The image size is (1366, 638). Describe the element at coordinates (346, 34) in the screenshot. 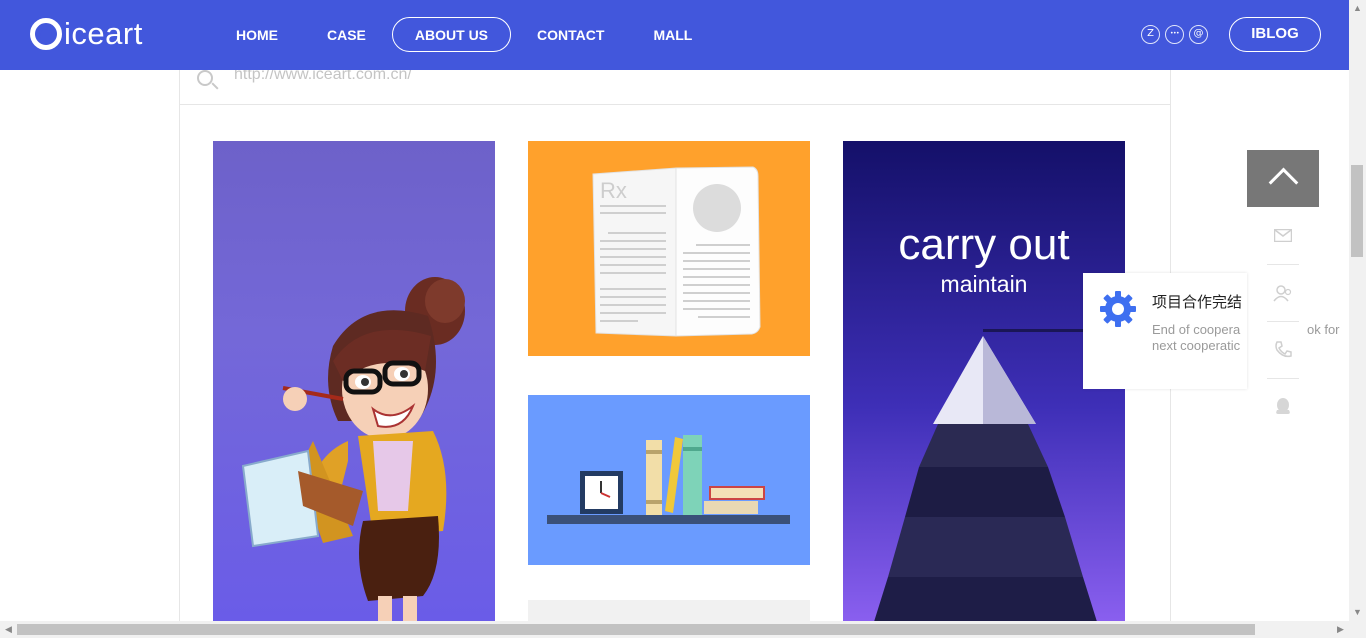

I see `nav-case: CASE` at that location.